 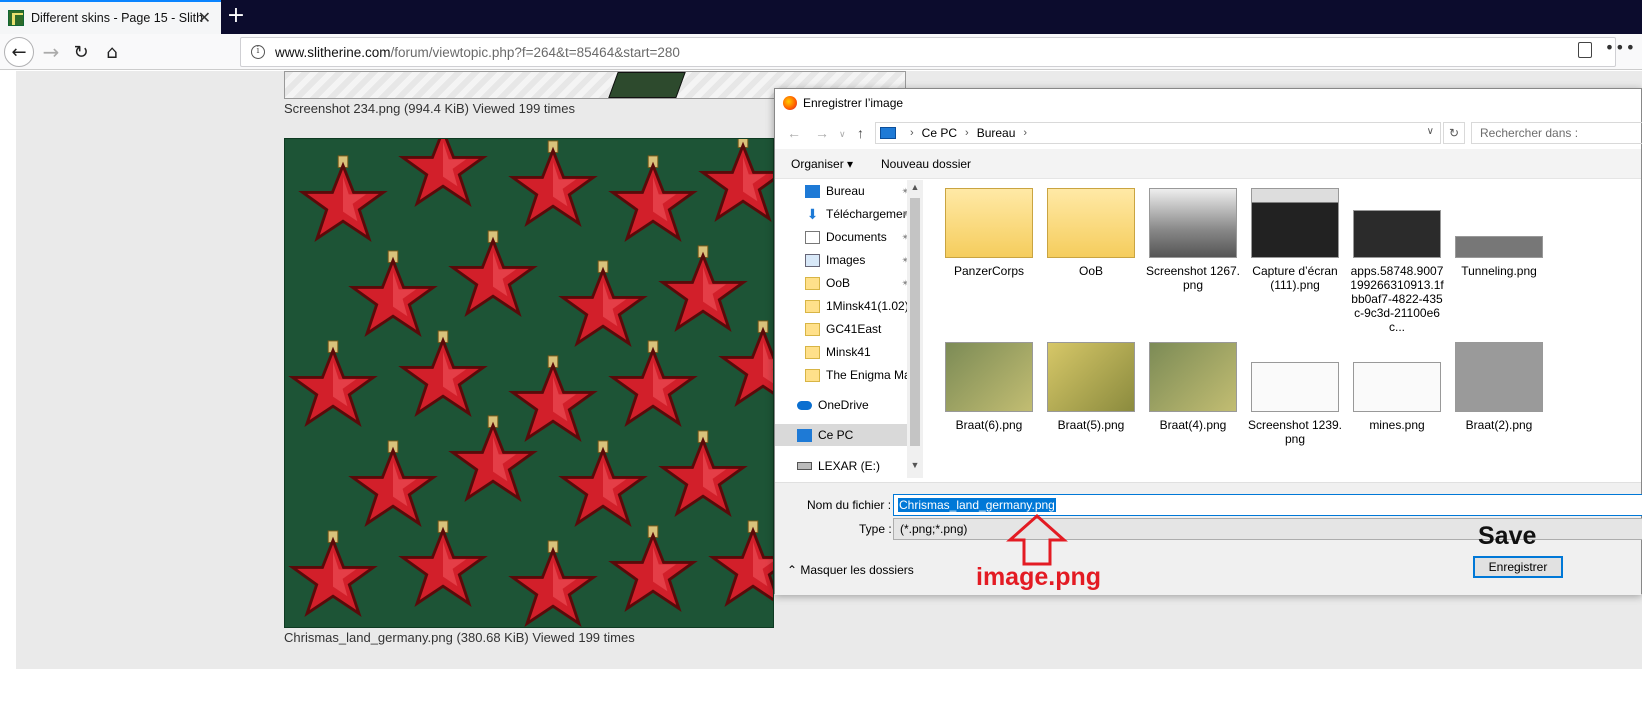 What do you see at coordinates (915, 190) in the screenshot?
I see `scroll-up-icon: ▲` at bounding box center [915, 190].